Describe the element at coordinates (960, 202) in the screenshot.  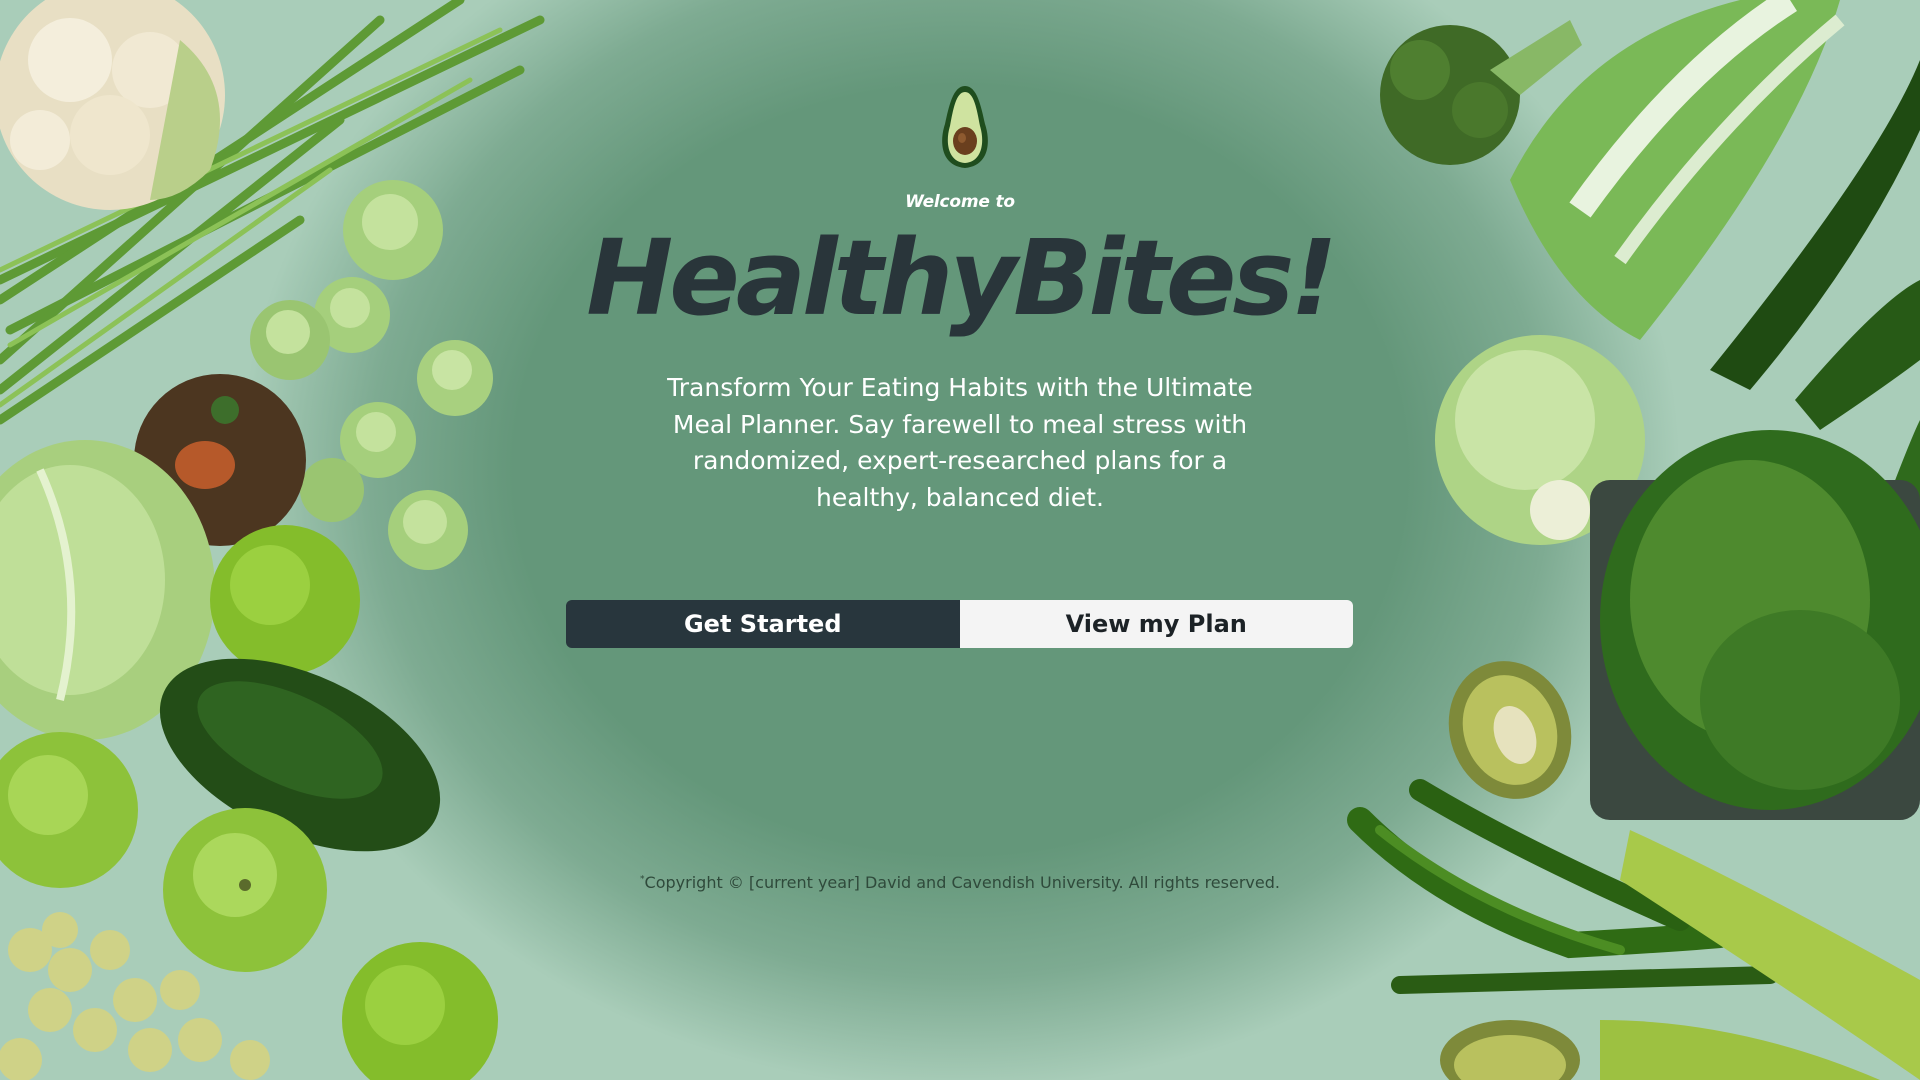
I see `welcome-text: Welcome to` at that location.